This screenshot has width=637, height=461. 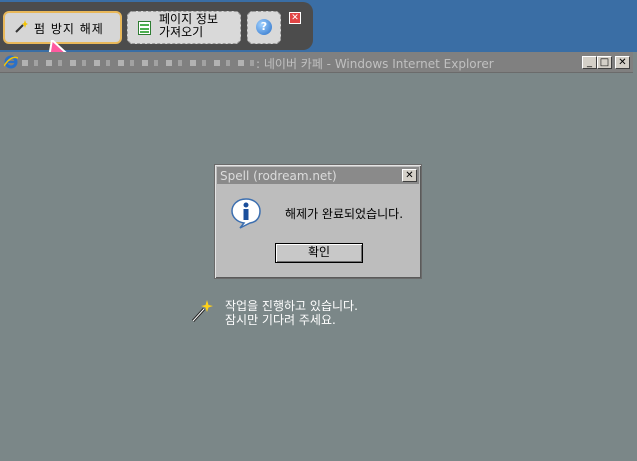 I want to click on progress-message-line1: 작업을 진행하고 있습니다., so click(x=291, y=306).